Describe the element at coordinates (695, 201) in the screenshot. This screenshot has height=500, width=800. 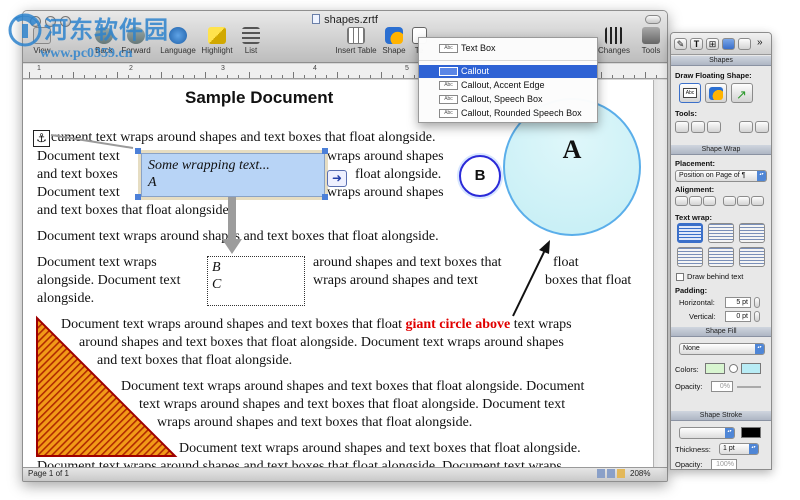
I see `align-center-button` at that location.